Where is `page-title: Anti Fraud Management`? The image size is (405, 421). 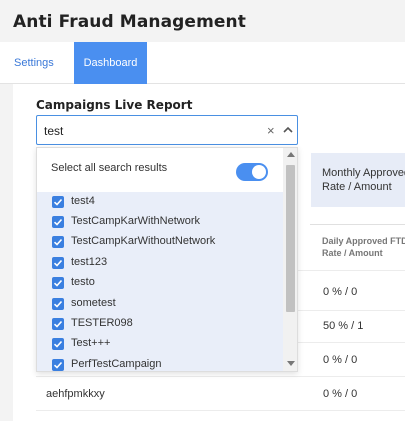 page-title: Anti Fraud Management is located at coordinates (129, 22).